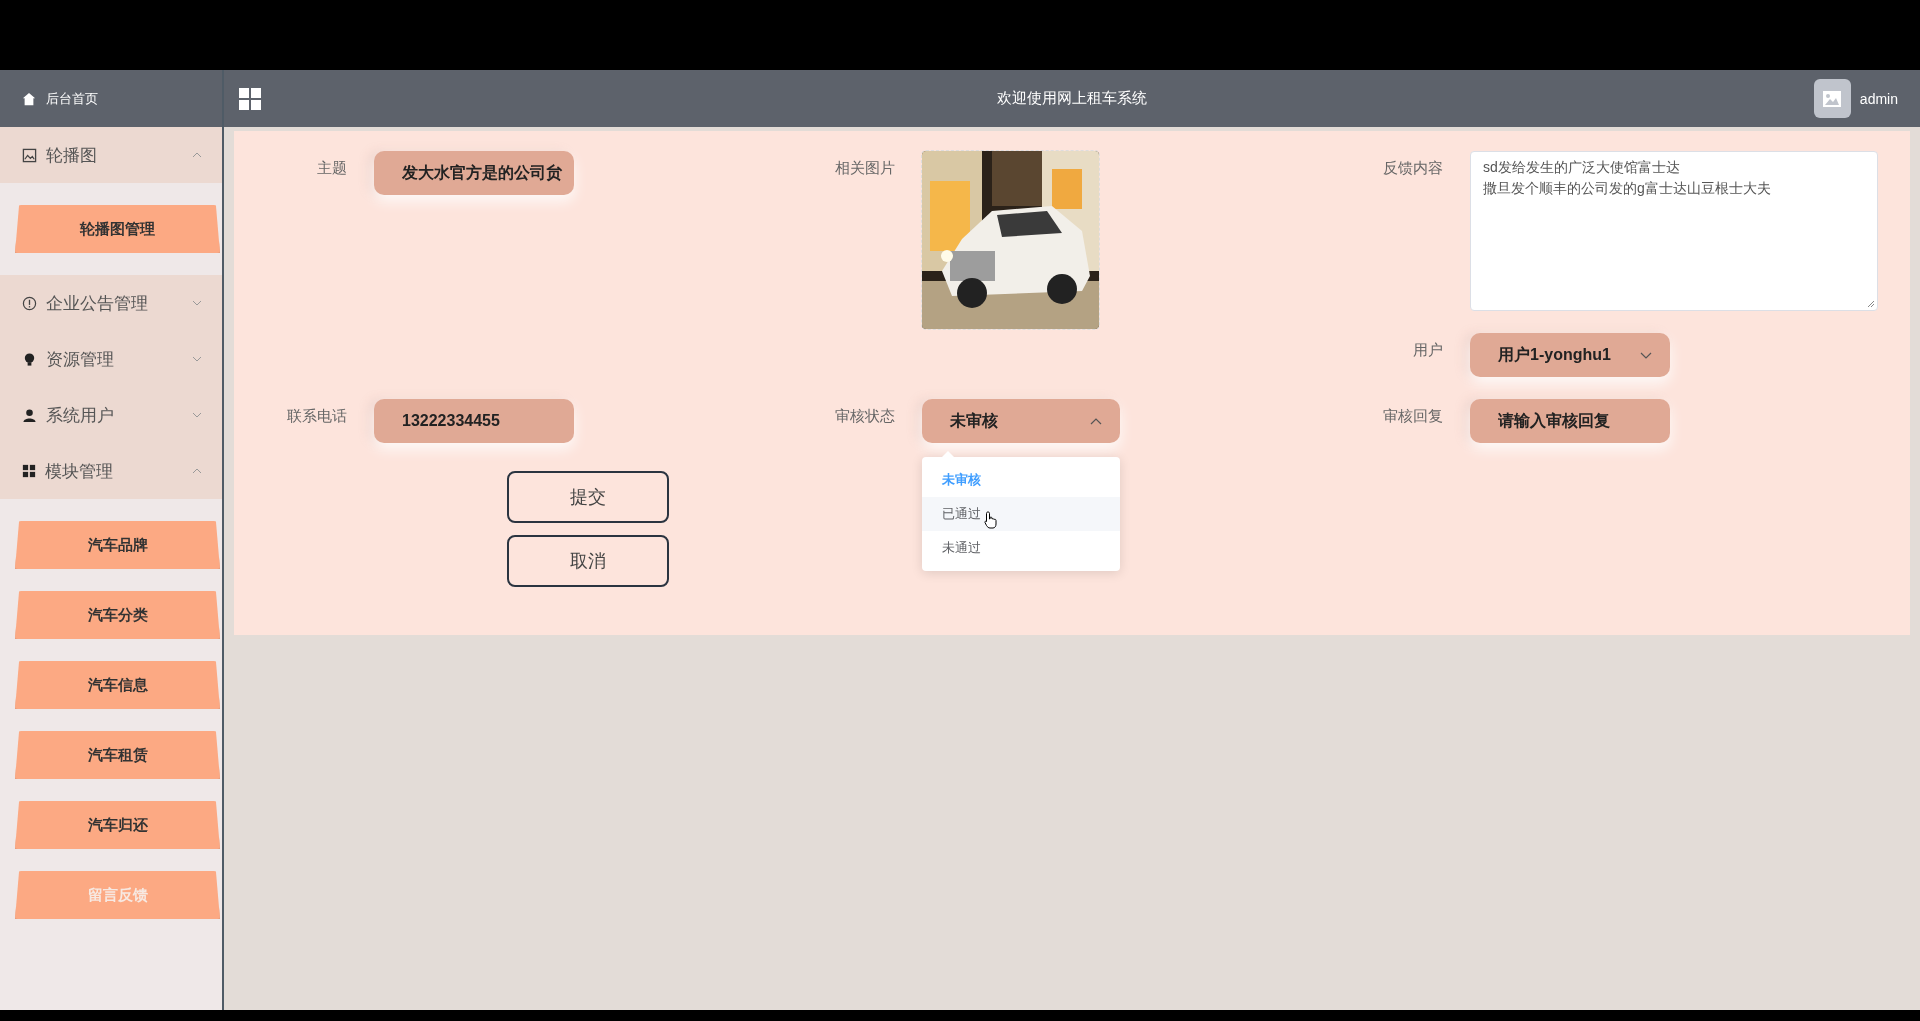 This screenshot has width=1920, height=1021. I want to click on input-field: 发大水官方是的公司贠, so click(474, 173).